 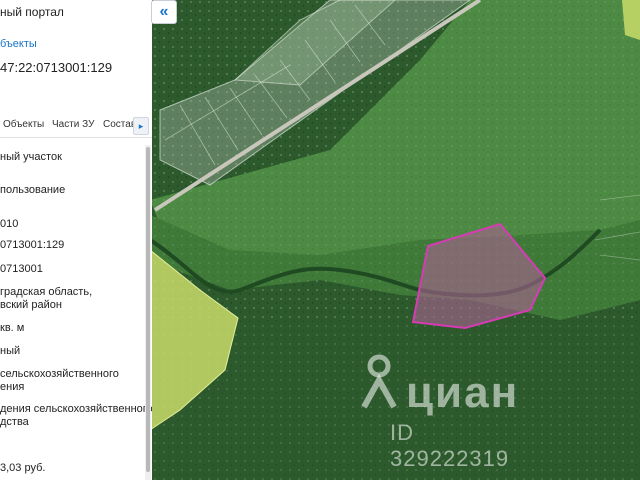 I want to click on panel-scrollbar-thumb, so click(x=148, y=309).